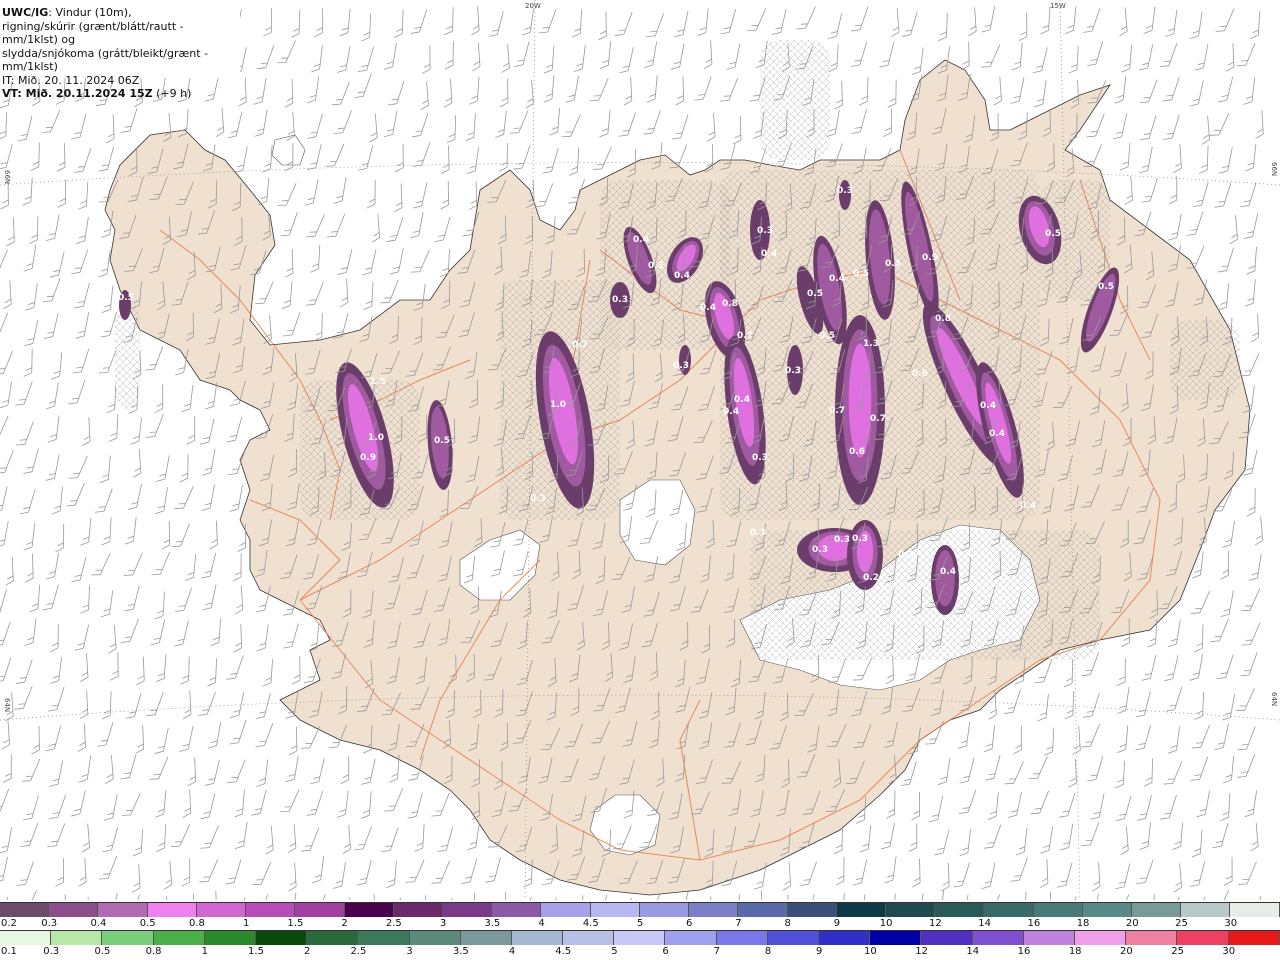  What do you see at coordinates (973, 951) in the screenshot?
I see `legend-rain-tick-label: 14` at bounding box center [973, 951].